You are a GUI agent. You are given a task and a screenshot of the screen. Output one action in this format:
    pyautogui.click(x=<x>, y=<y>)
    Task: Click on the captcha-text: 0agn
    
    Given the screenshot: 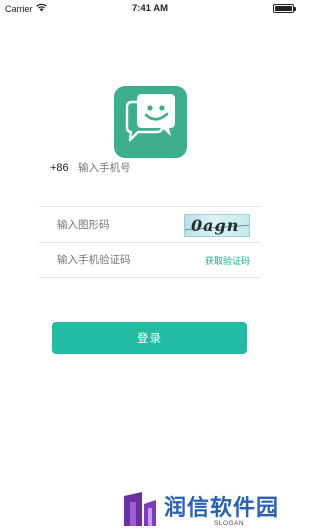 What is the action you would take?
    pyautogui.click(x=215, y=225)
    